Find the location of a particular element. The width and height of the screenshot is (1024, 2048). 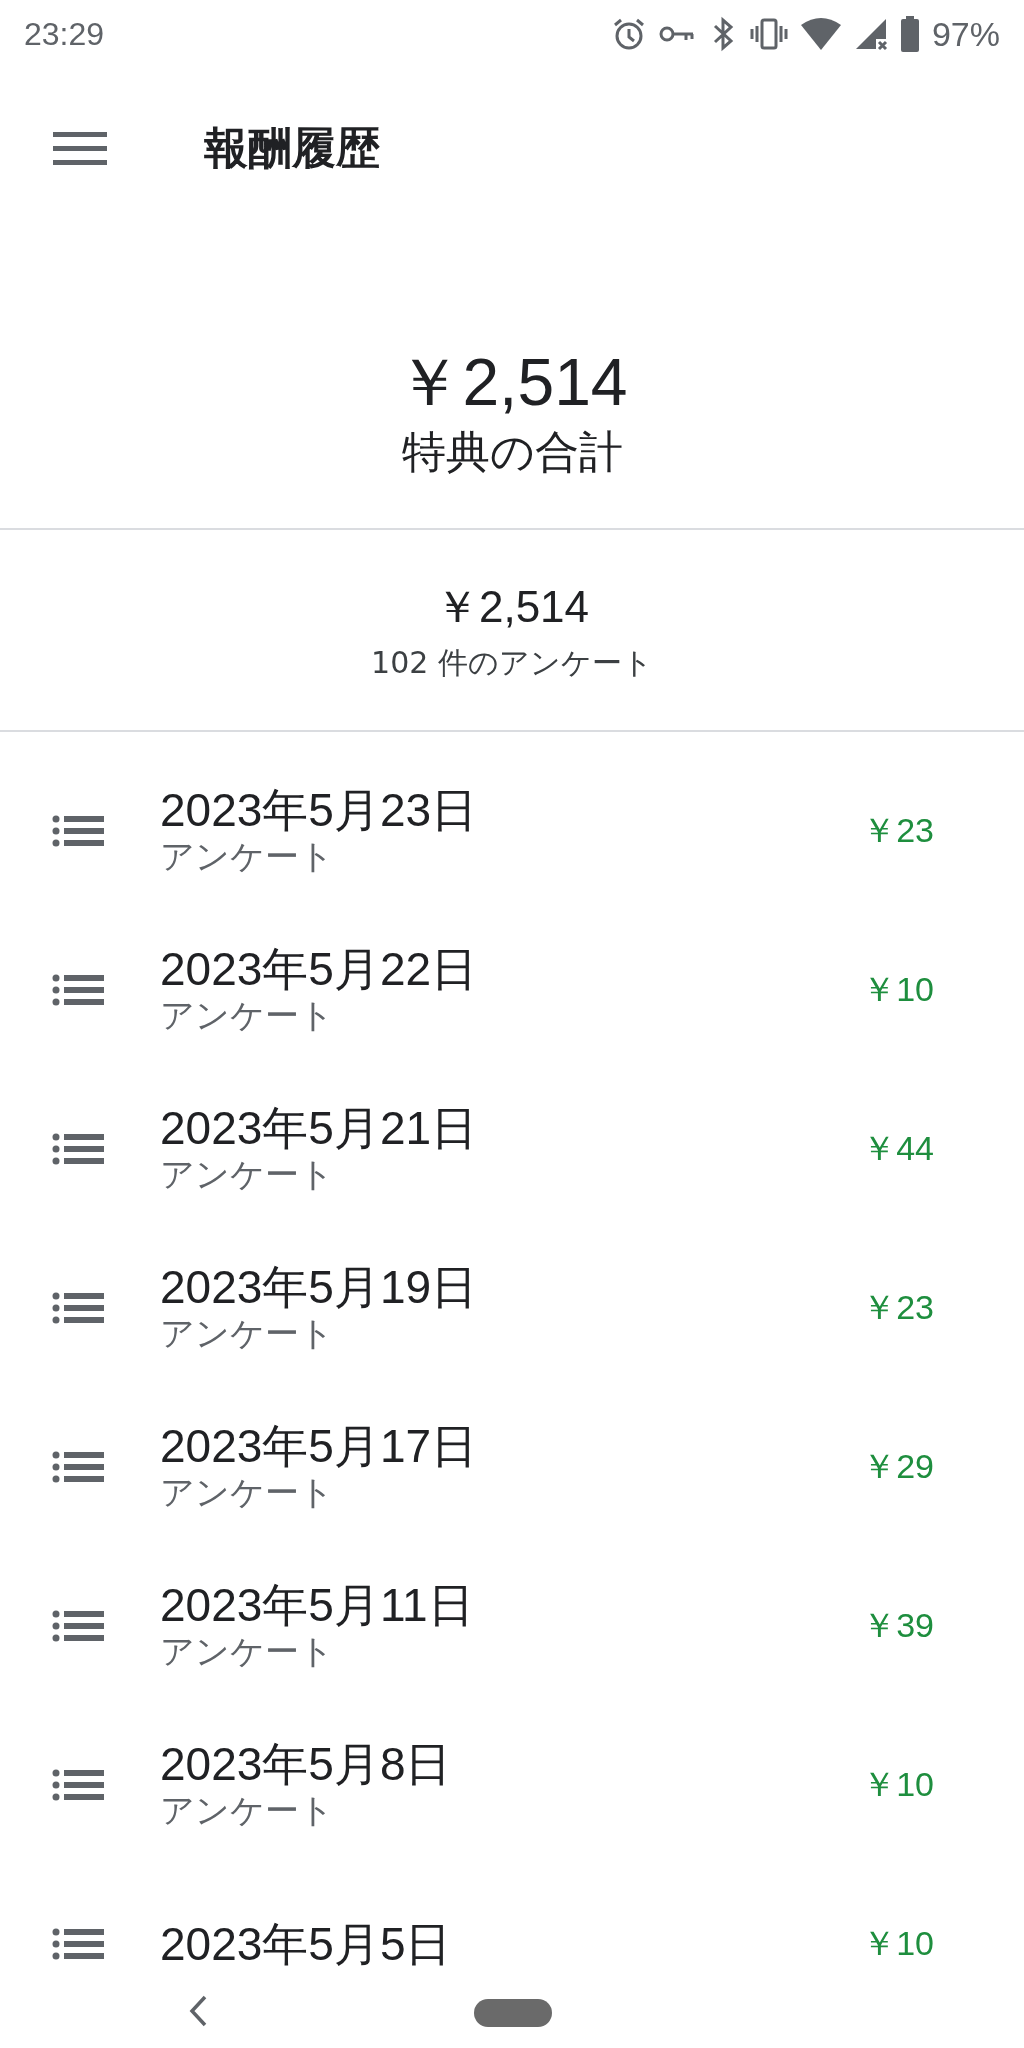

reward-date: 2023年5月17日 is located at coordinates (319, 1446).